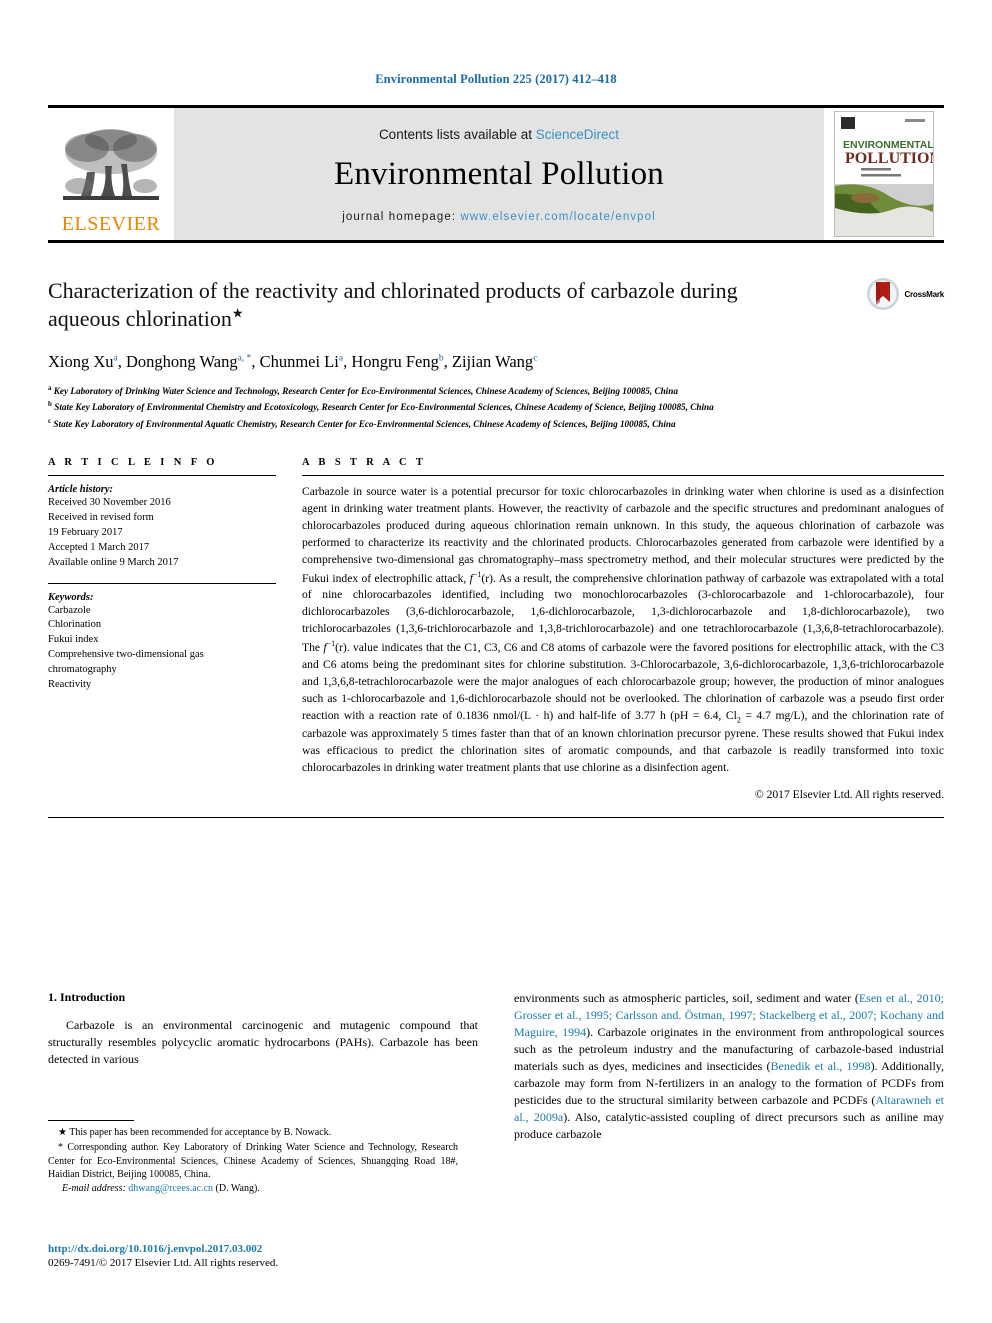 The width and height of the screenshot is (992, 1323). I want to click on fukui-arg: (r)., so click(488, 578).